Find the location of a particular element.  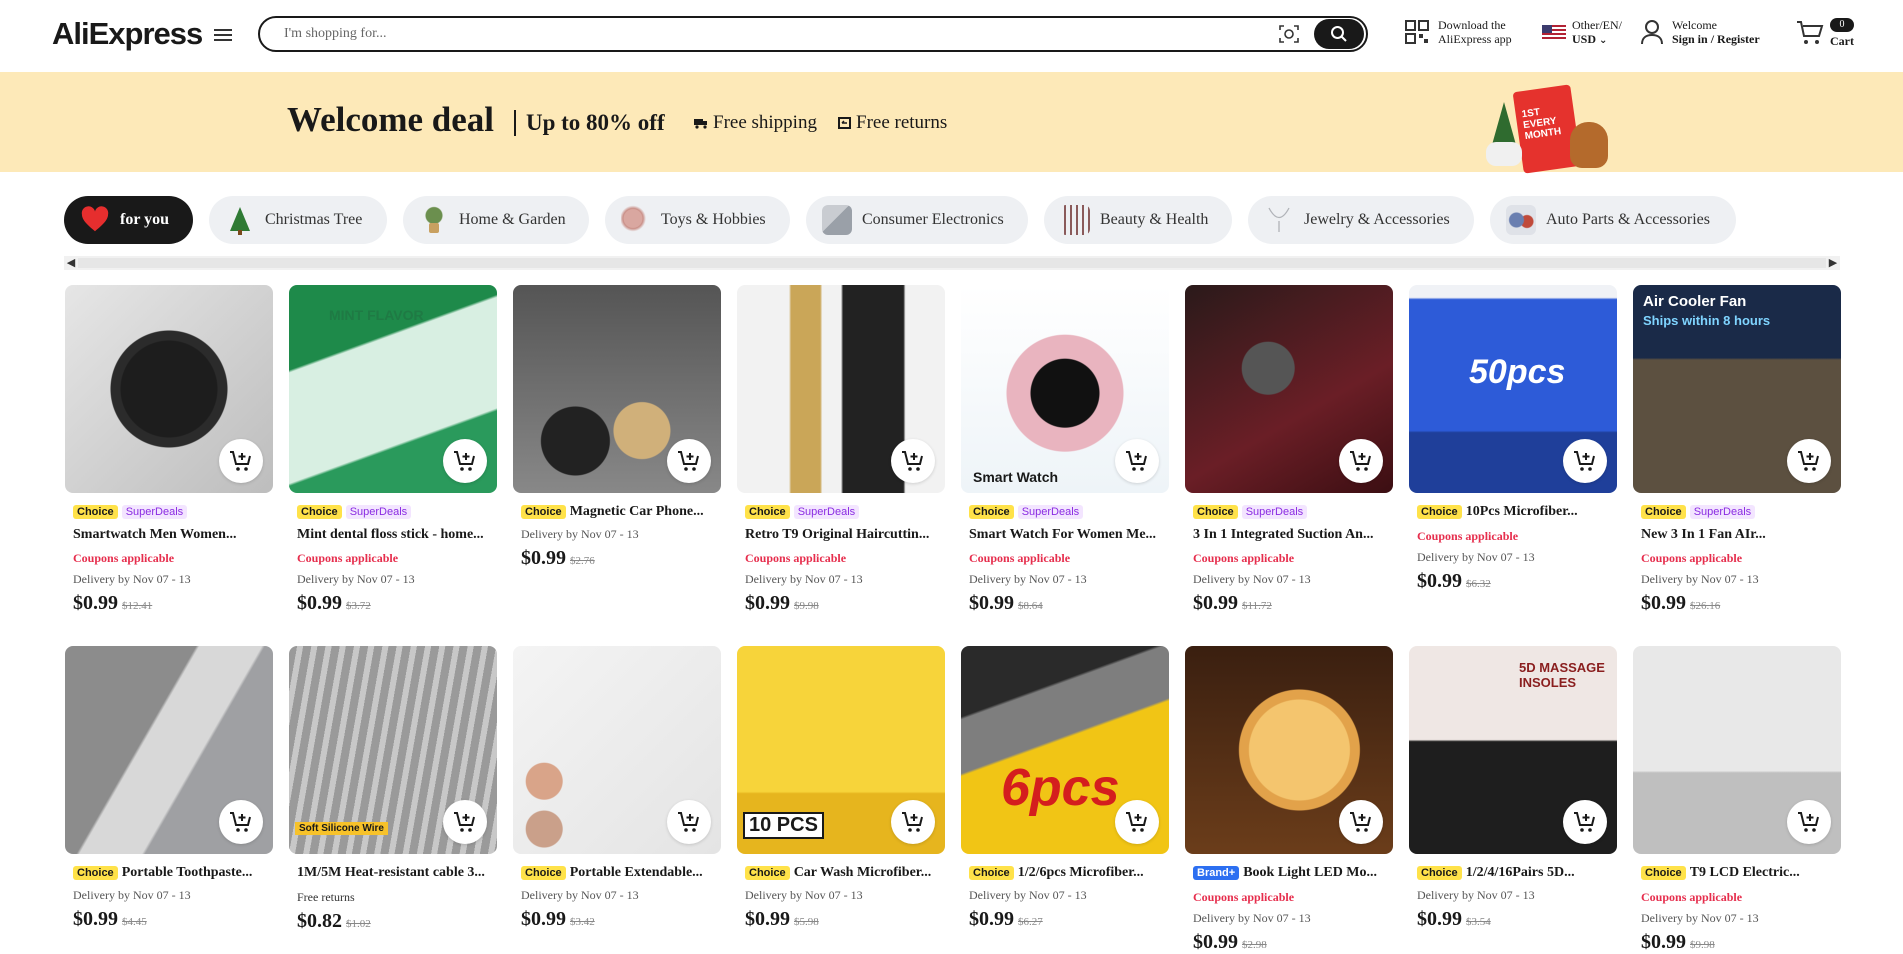

search-button is located at coordinates (1339, 34).